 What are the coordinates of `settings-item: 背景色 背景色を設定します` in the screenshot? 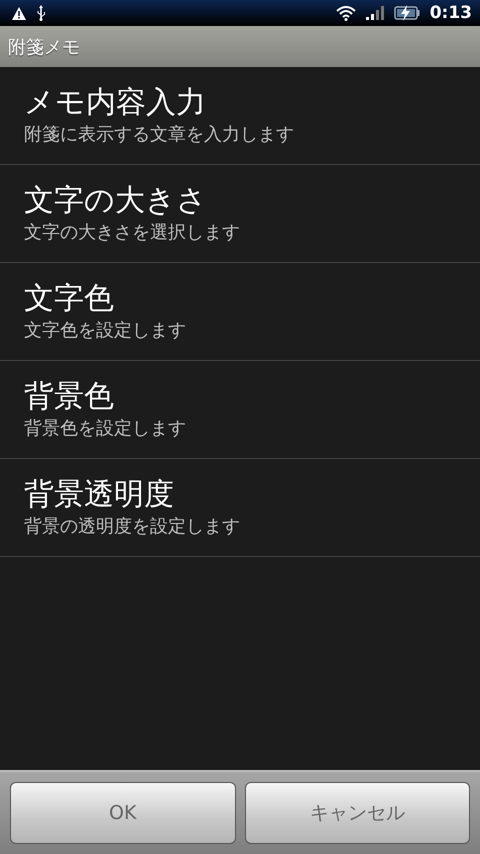 It's located at (240, 410).